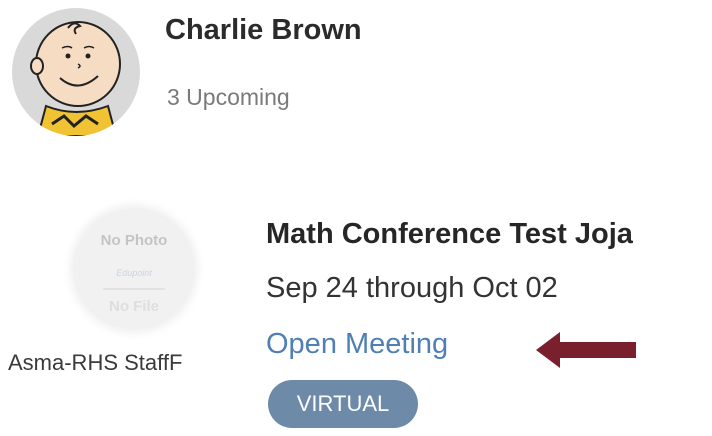  Describe the element at coordinates (228, 97) in the screenshot. I see `upcoming-count: 3 Upcoming` at that location.